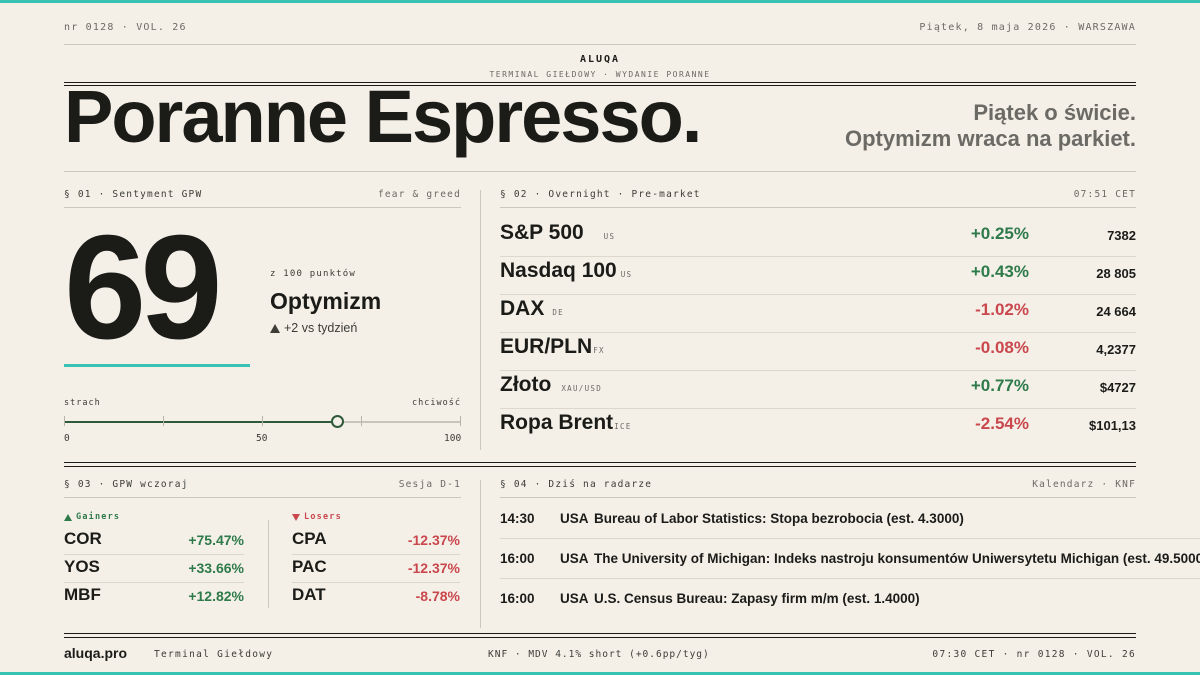  What do you see at coordinates (818, 314) in the screenshot?
I see `market-row: DAX DE -1.02% 24 664` at bounding box center [818, 314].